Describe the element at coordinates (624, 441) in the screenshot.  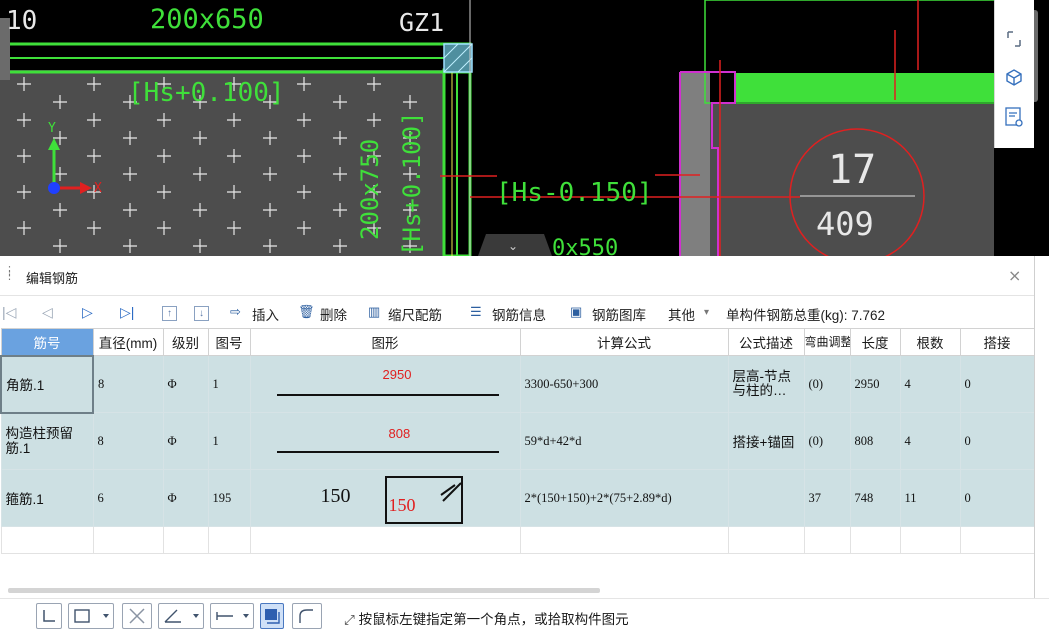
I see `cell-formula: 59*d+42*d` at that location.